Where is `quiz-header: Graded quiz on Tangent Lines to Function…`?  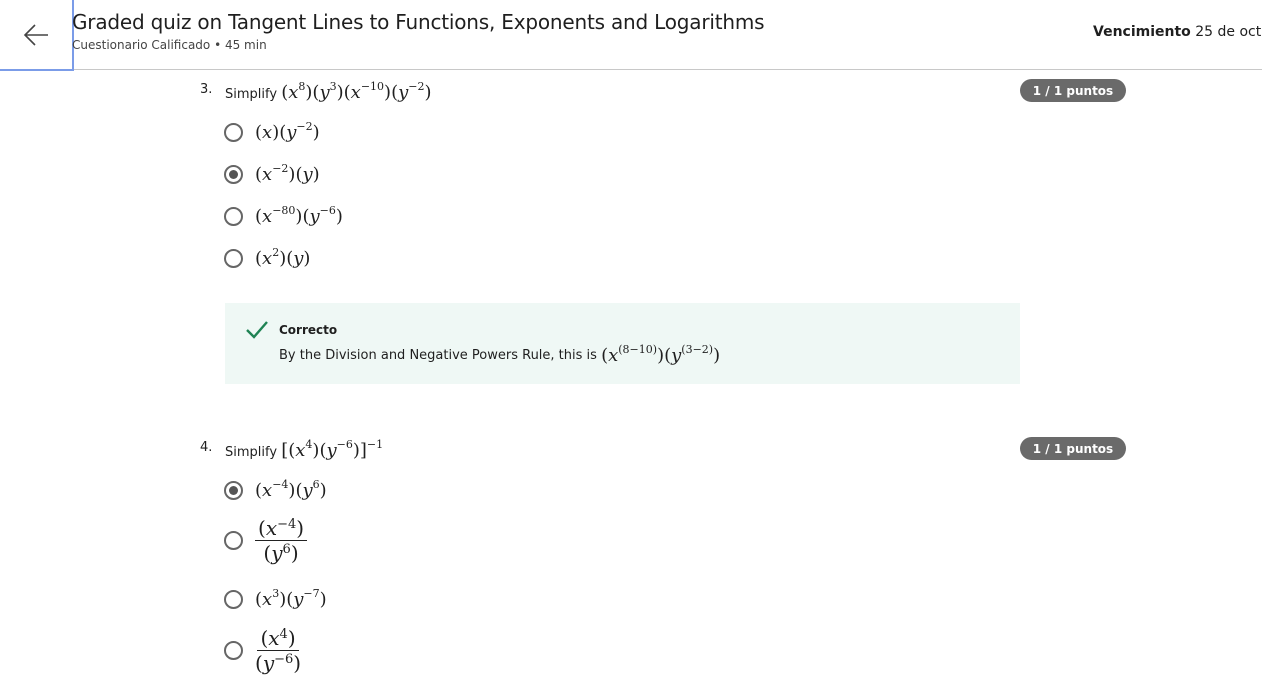 quiz-header: Graded quiz on Tangent Lines to Function… is located at coordinates (631, 35).